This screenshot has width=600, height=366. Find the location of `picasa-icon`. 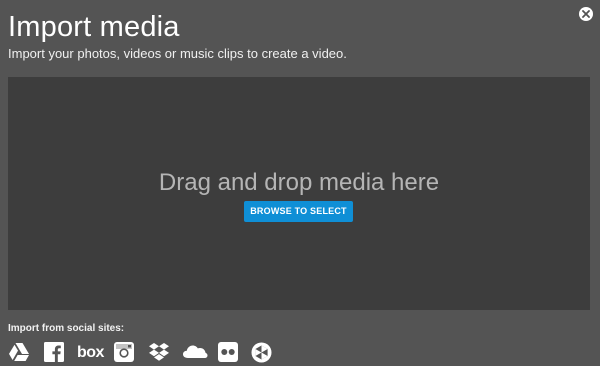

picasa-icon is located at coordinates (261, 352).